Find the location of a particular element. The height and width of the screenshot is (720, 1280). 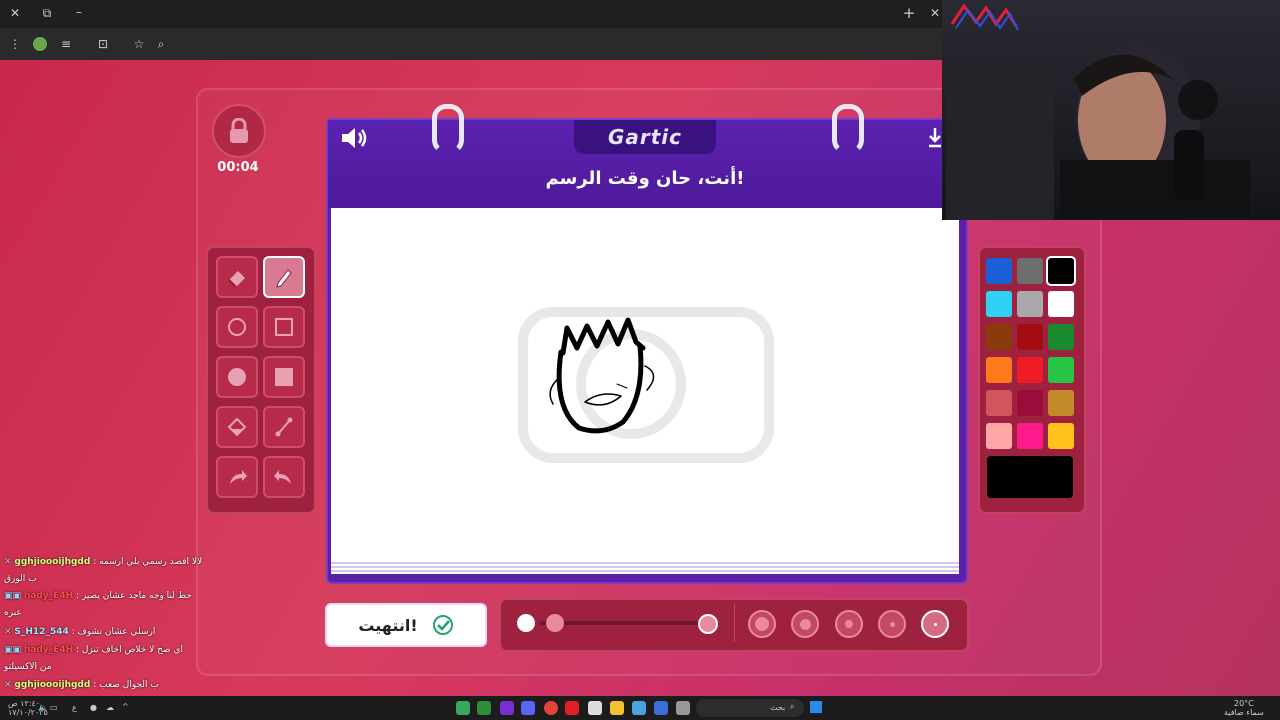

line-tool is located at coordinates (284, 427).